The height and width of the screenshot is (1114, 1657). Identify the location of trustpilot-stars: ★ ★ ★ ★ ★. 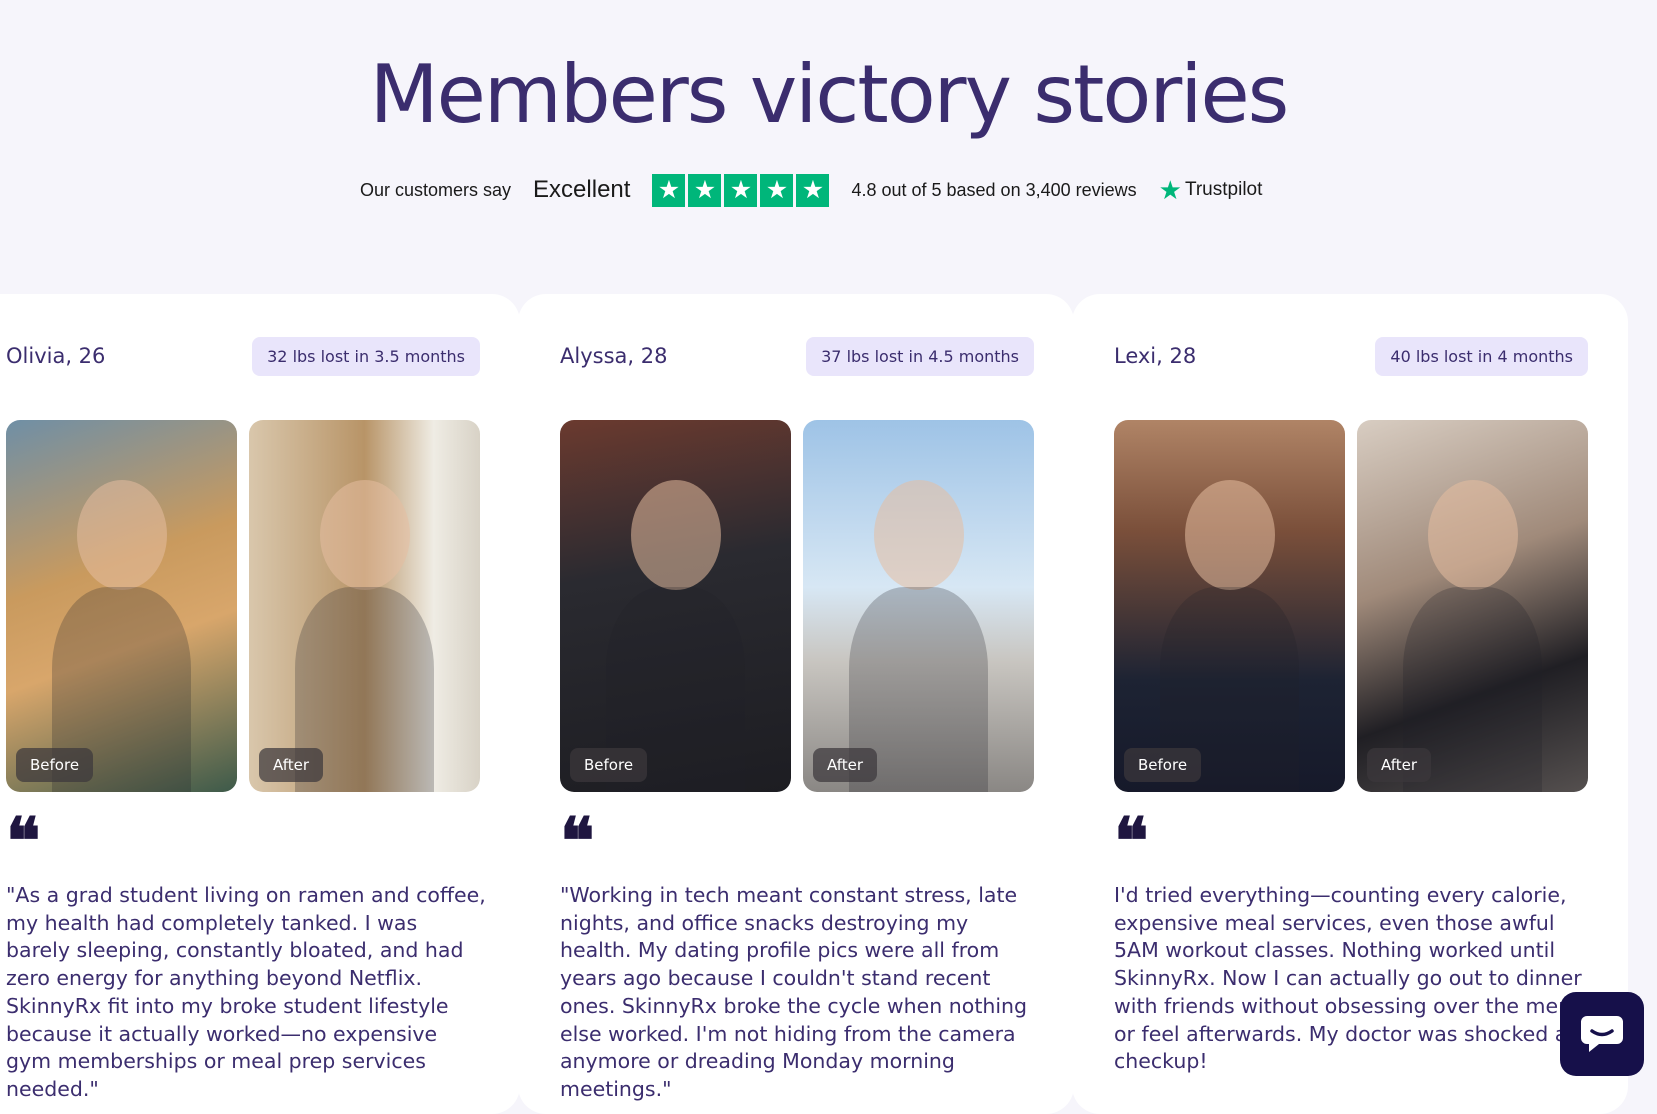
(741, 190).